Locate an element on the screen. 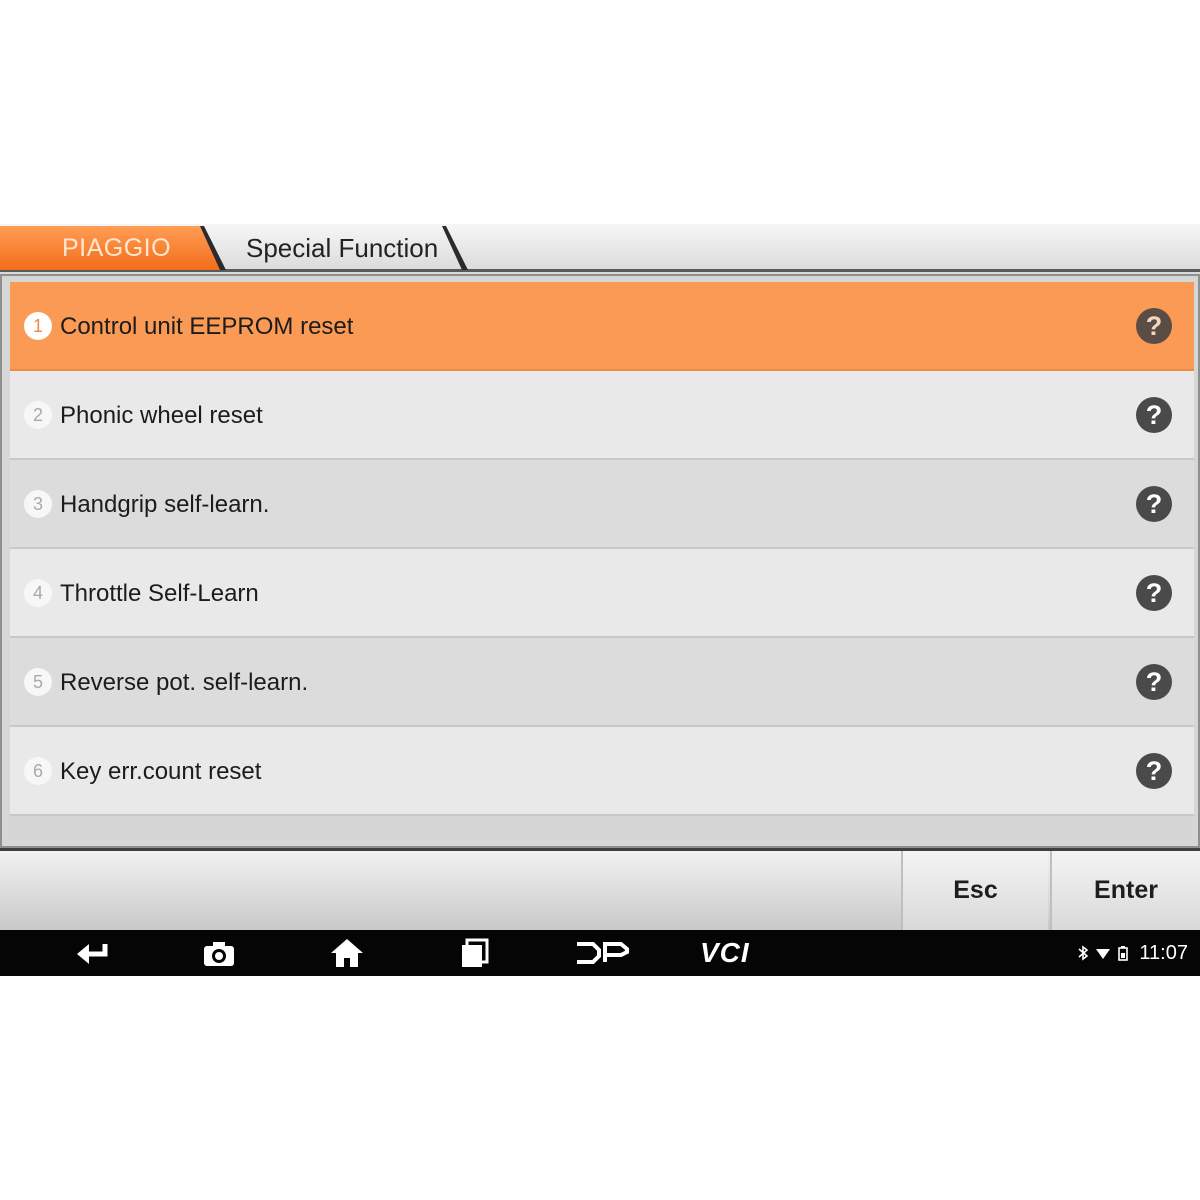  item-label: Reverse pot. self-learn. is located at coordinates (184, 682).